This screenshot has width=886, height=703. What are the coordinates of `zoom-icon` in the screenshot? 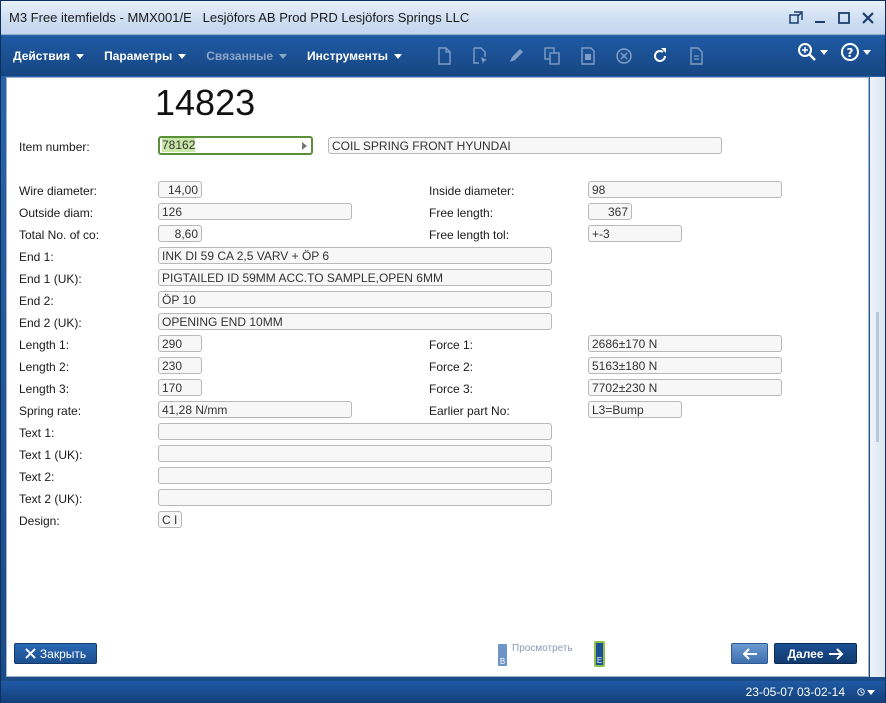 It's located at (807, 52).